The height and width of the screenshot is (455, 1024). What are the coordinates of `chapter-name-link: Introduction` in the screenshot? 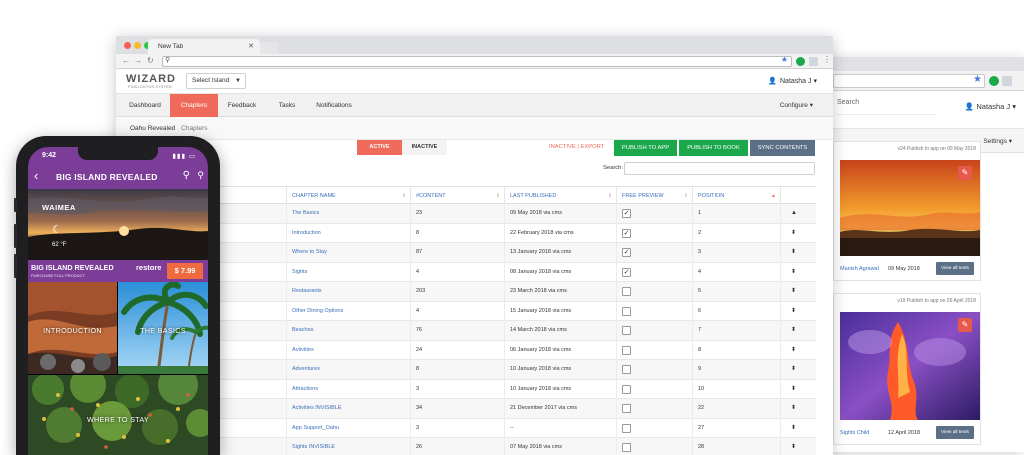 It's located at (348, 233).